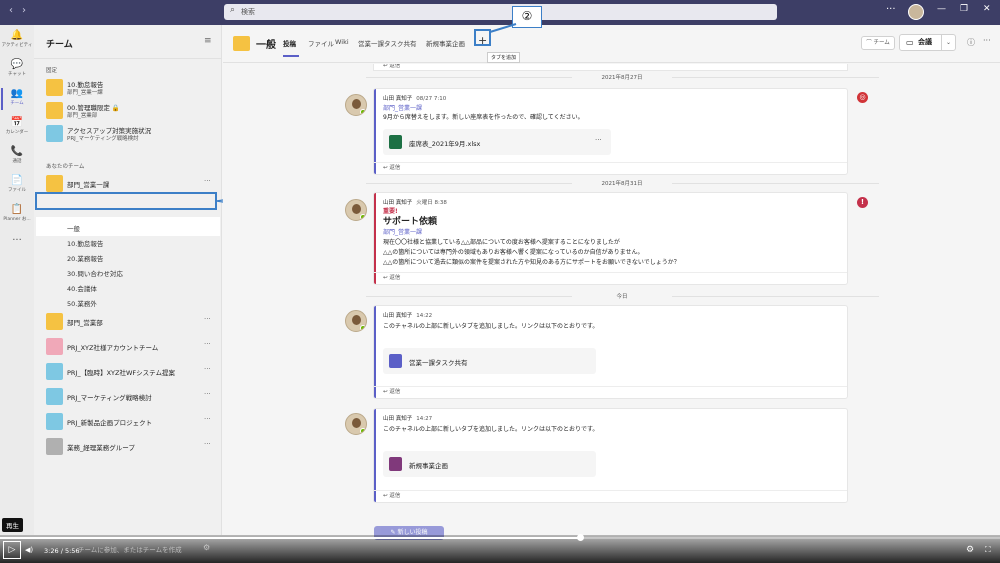  Describe the element at coordinates (941, 9) in the screenshot. I see `minimize-icon: —` at that location.